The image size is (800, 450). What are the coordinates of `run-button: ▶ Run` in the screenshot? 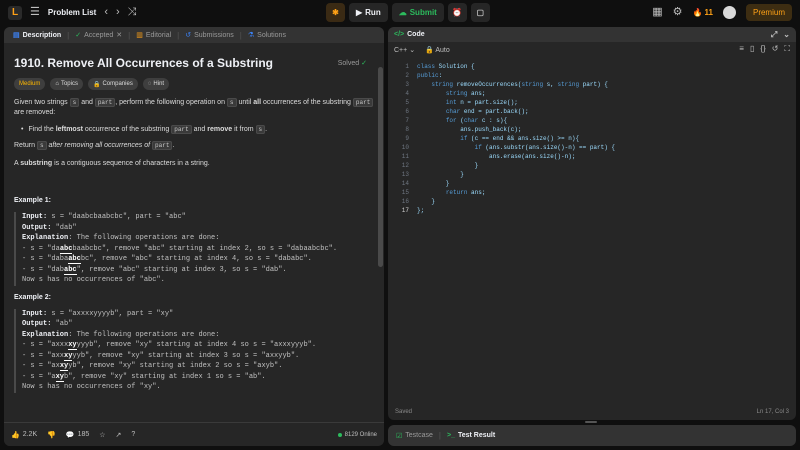 It's located at (368, 12).